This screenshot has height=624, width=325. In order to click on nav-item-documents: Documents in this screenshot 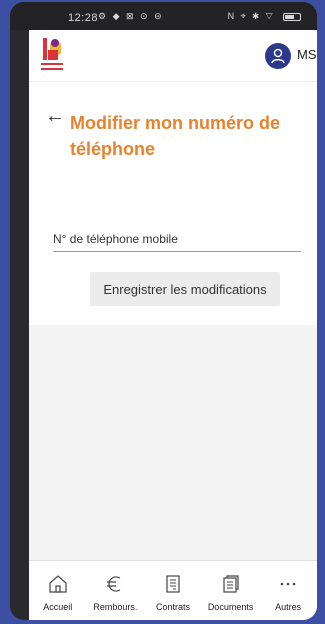, I will do `click(231, 590)`.